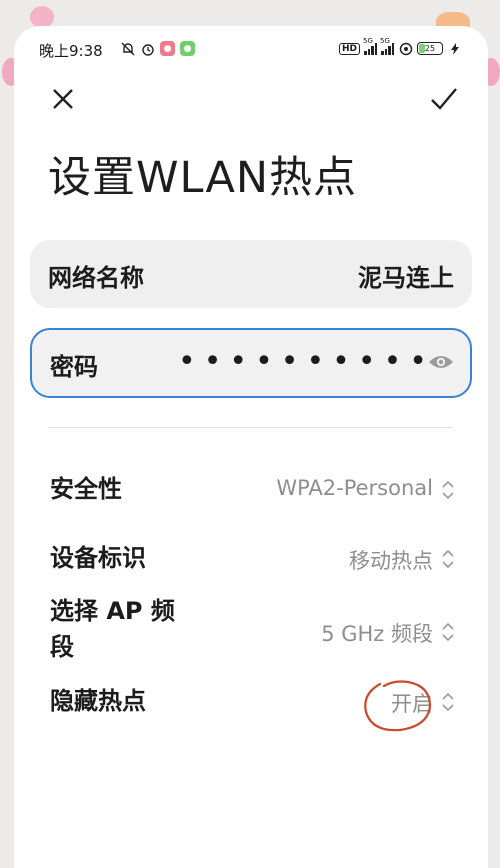 The image size is (500, 868). I want to click on alarm-clock-icon, so click(147, 48).